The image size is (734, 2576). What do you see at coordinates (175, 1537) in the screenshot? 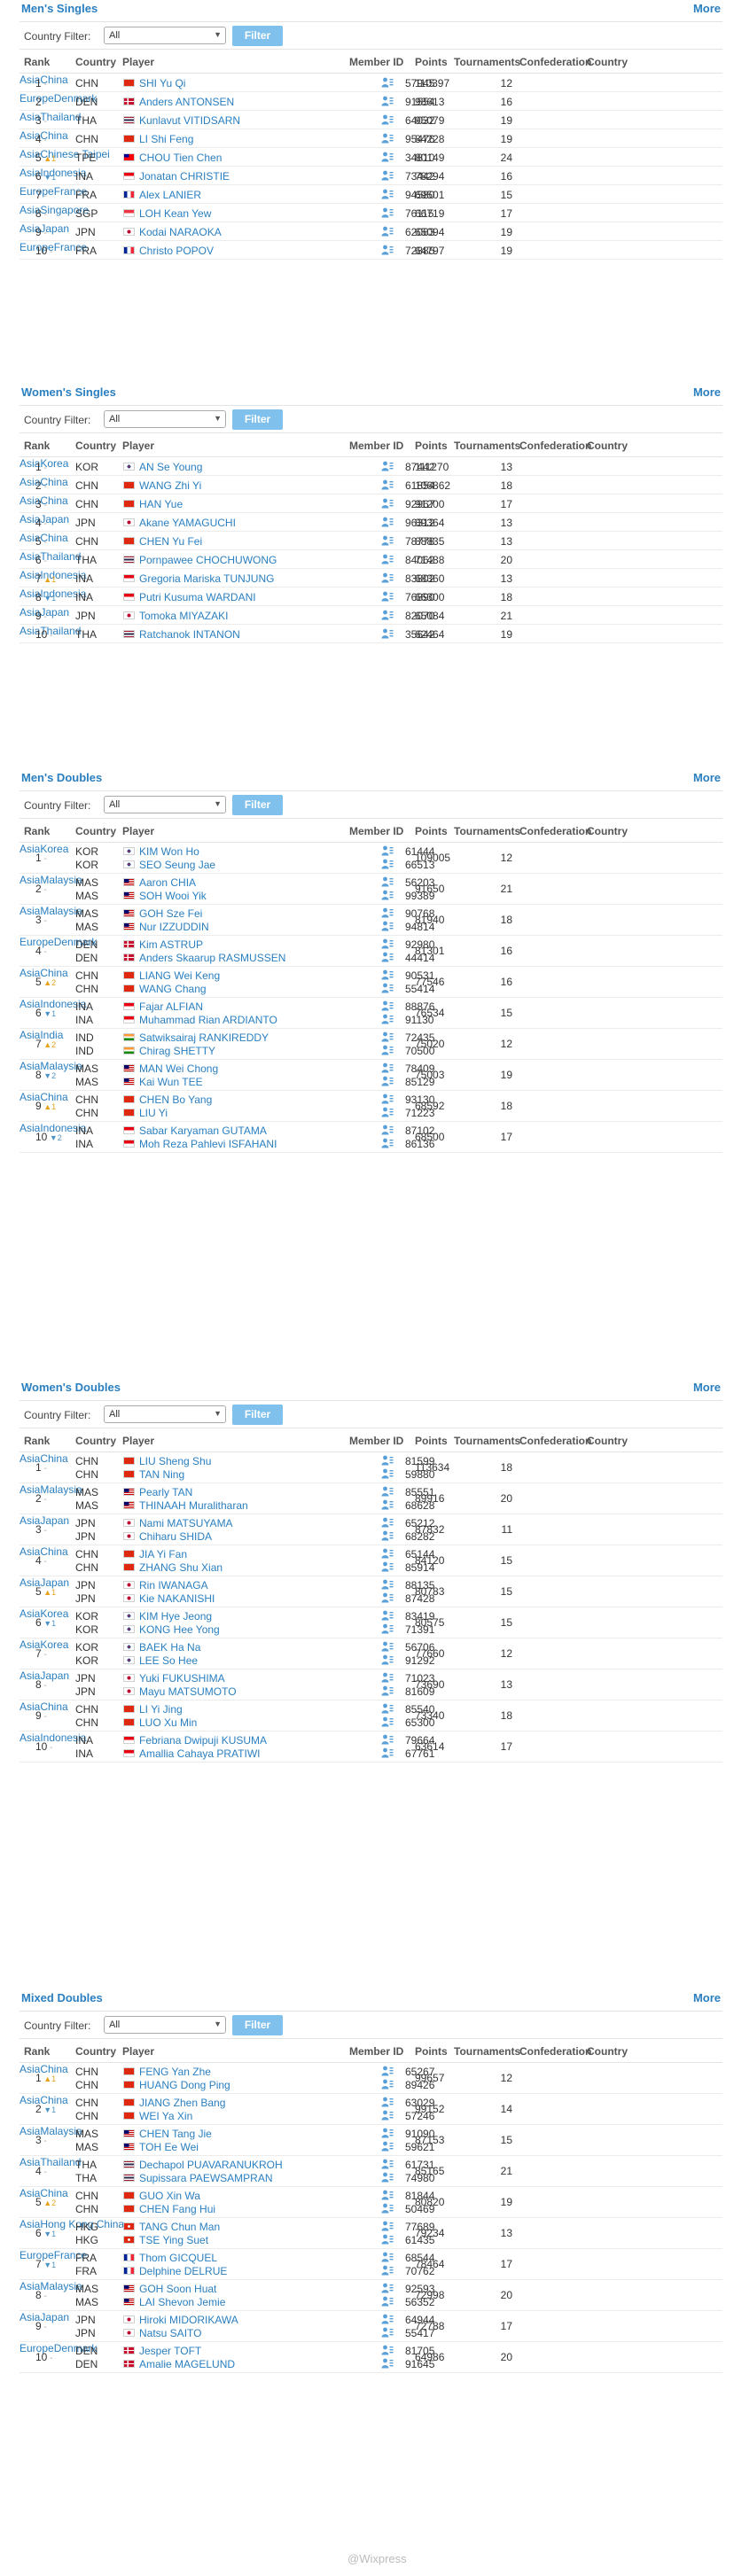
I see `player-name-link: Chiharu SHIDA` at bounding box center [175, 1537].